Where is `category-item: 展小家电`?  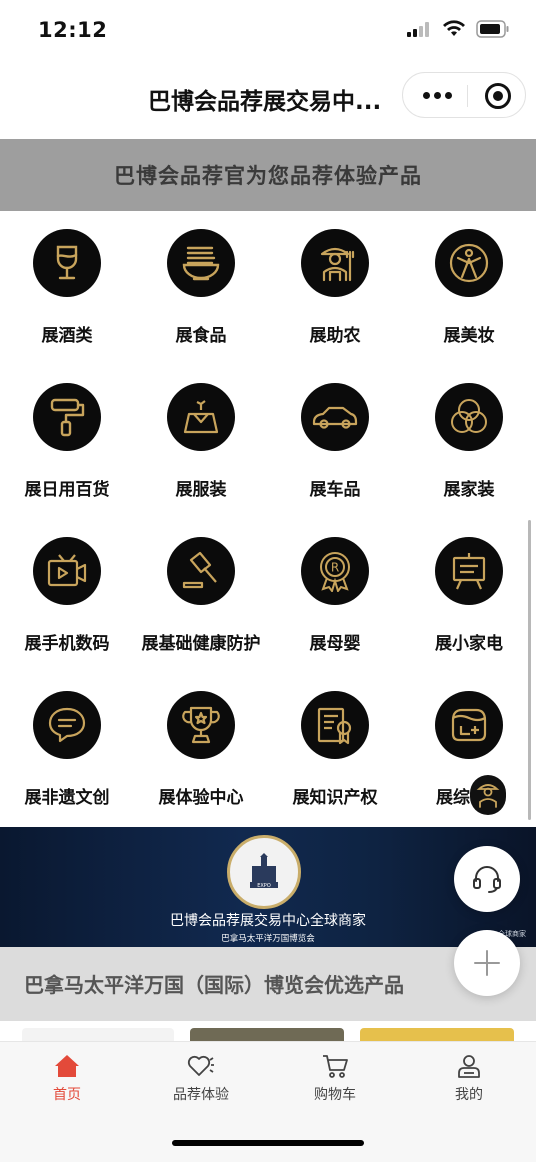 category-item: 展小家电 is located at coordinates (469, 598).